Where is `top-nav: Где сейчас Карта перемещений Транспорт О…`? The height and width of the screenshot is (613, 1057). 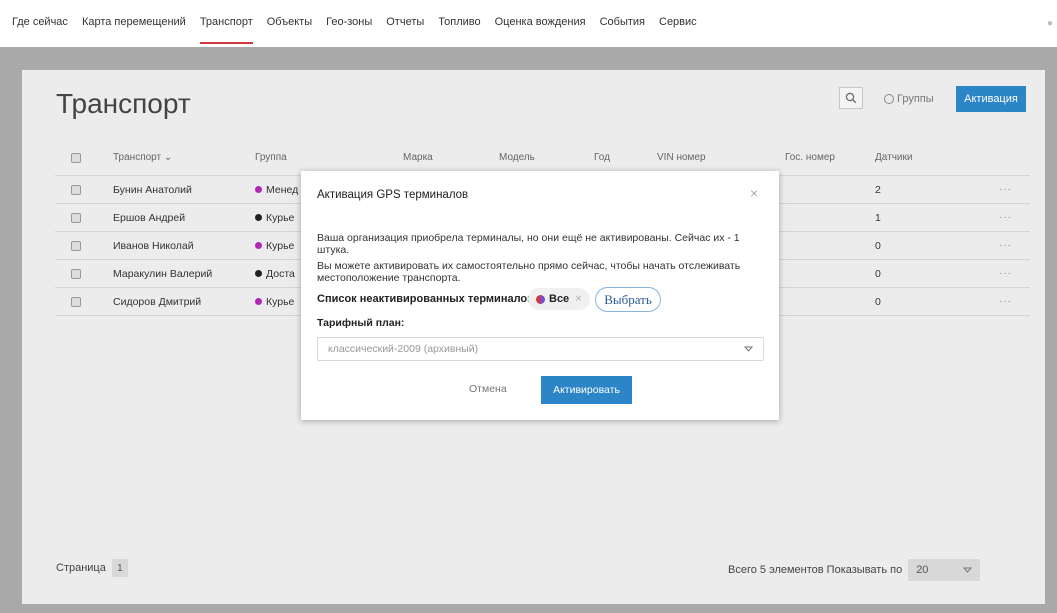 top-nav: Где сейчас Карта перемещений Транспорт О… is located at coordinates (528, 23).